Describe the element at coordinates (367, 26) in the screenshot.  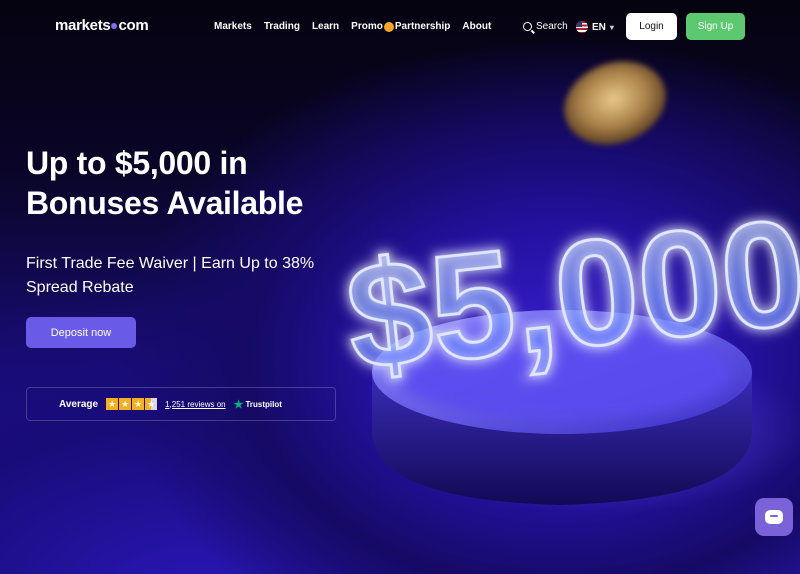
I see `nav-link-promo-label: Promo` at that location.